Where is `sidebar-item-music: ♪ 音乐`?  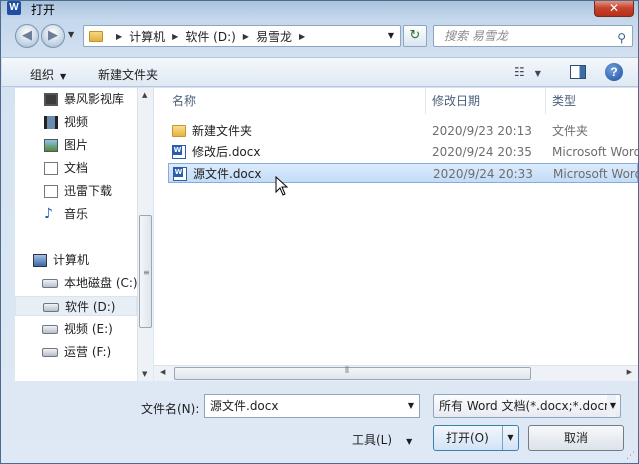
sidebar-item-music: ♪ 音乐 is located at coordinates (76, 214).